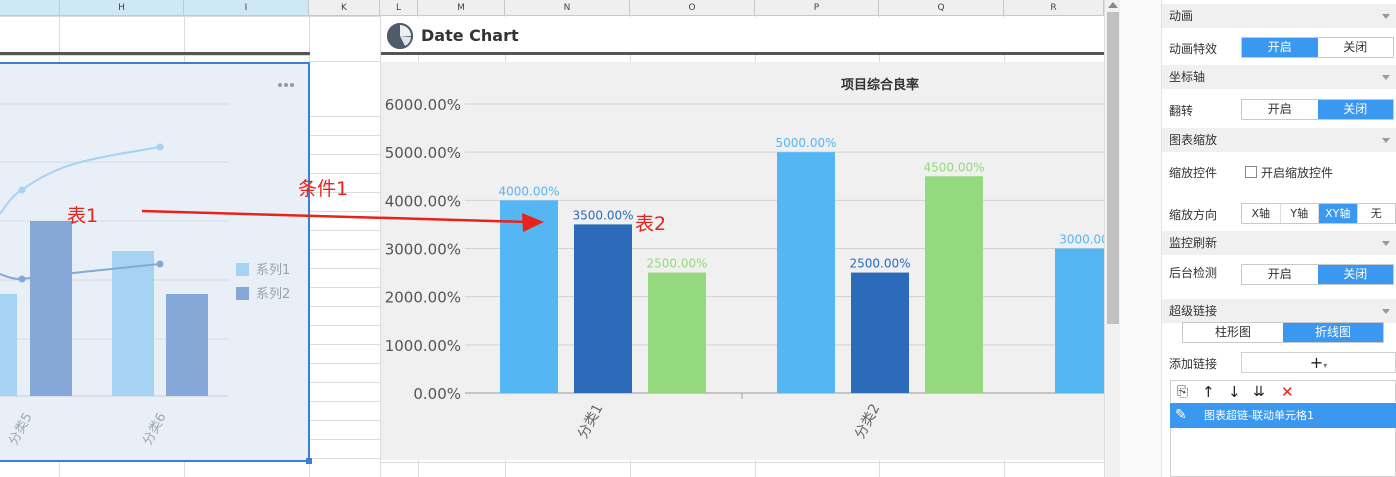  What do you see at coordinates (342, 220) in the screenshot?
I see `annotation-arrow` at bounding box center [342, 220].